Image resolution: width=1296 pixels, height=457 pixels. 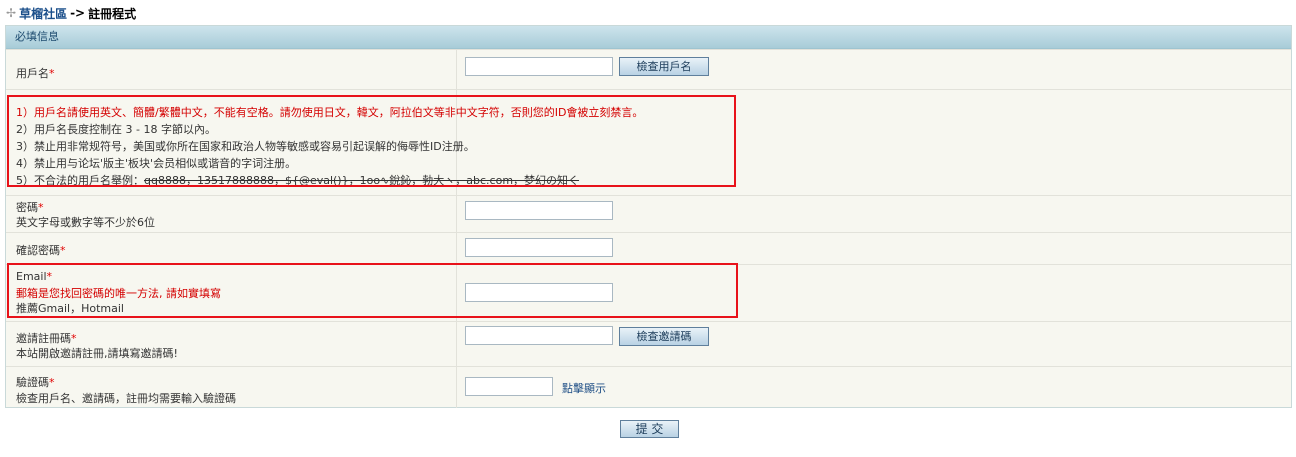 I want to click on email-input, so click(x=539, y=292).